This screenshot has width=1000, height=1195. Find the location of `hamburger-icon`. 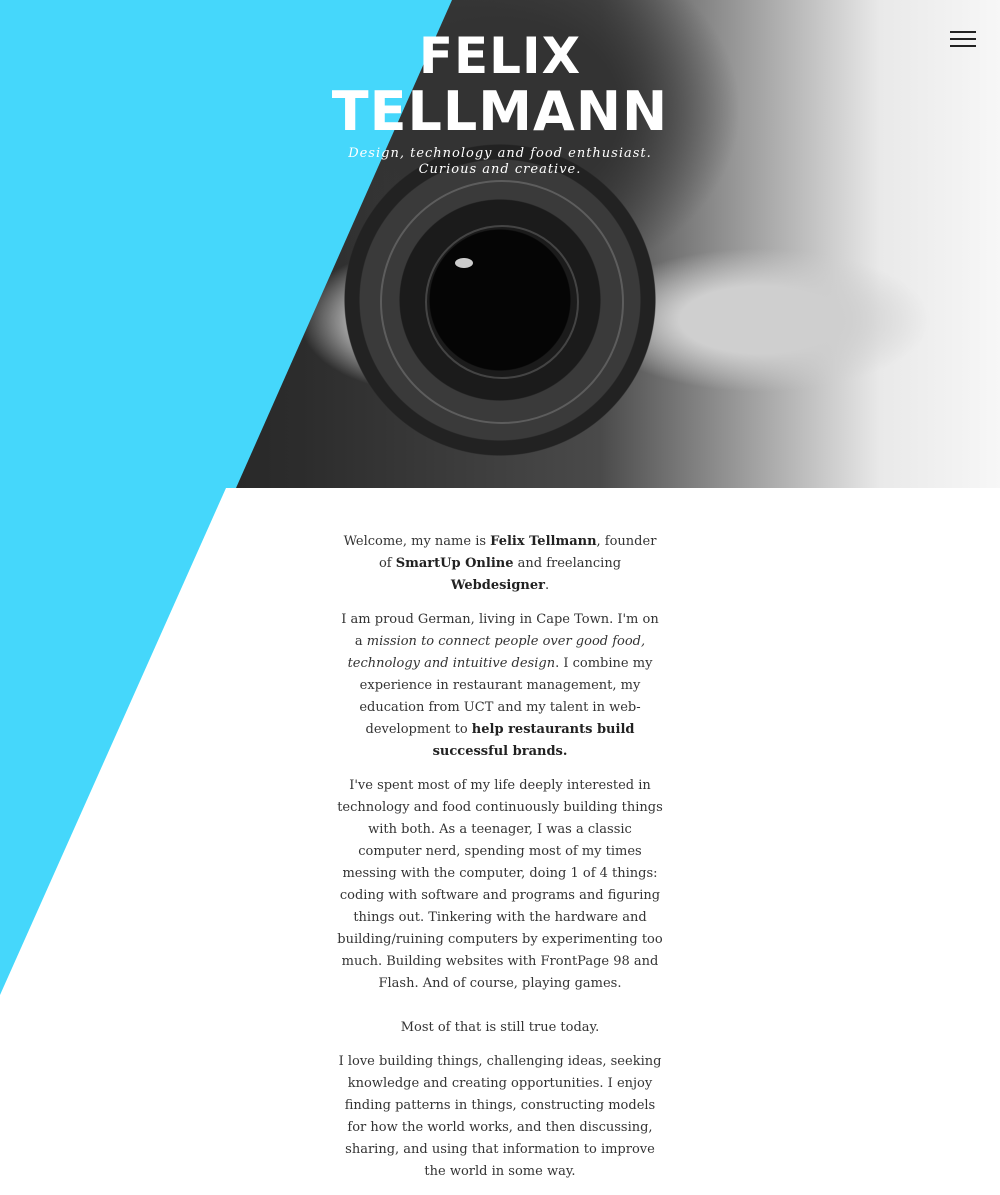

hamburger-icon is located at coordinates (963, 39).